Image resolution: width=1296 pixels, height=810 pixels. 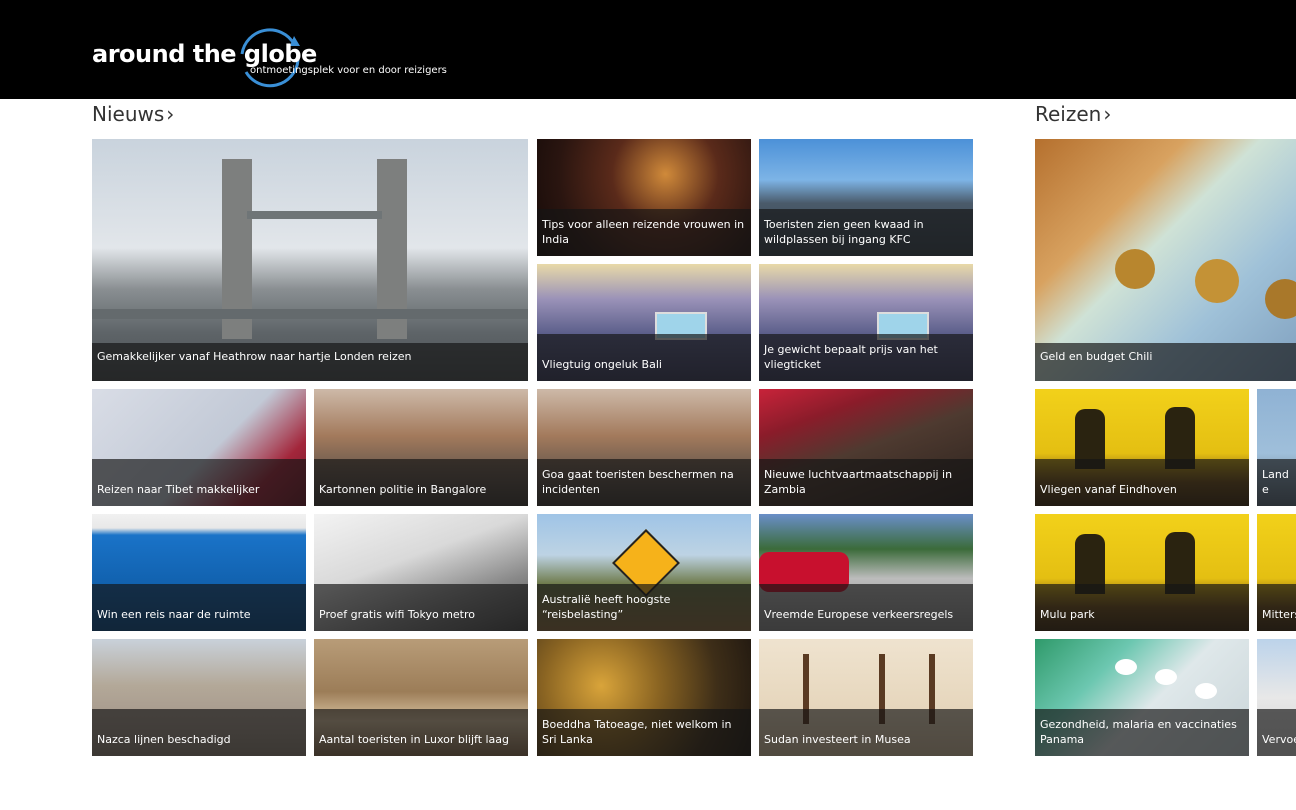 I want to click on news-tile-nazca: Nazca lijnen beschadigd, so click(x=199, y=697).